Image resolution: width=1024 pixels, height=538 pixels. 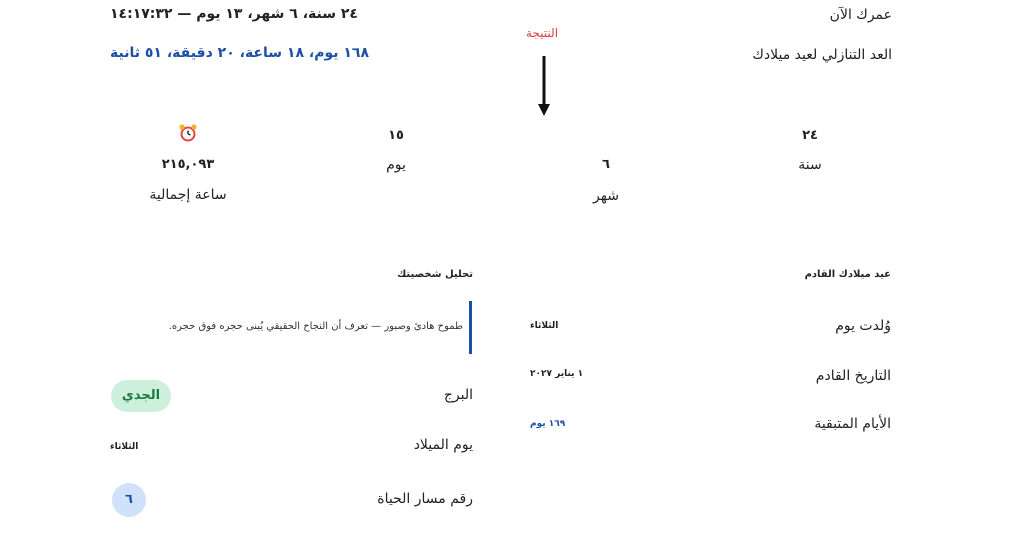 I want to click on months-label: شهر, so click(x=606, y=196).